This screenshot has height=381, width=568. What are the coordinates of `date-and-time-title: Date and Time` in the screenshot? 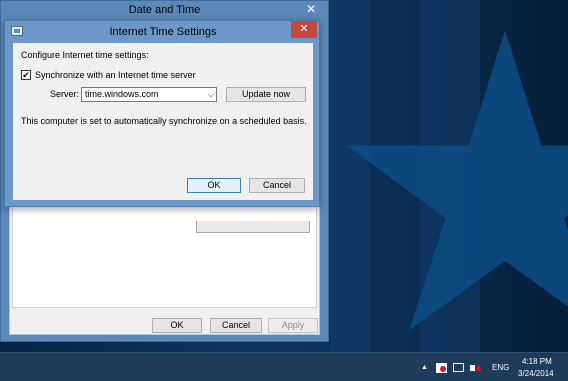 It's located at (164, 10).